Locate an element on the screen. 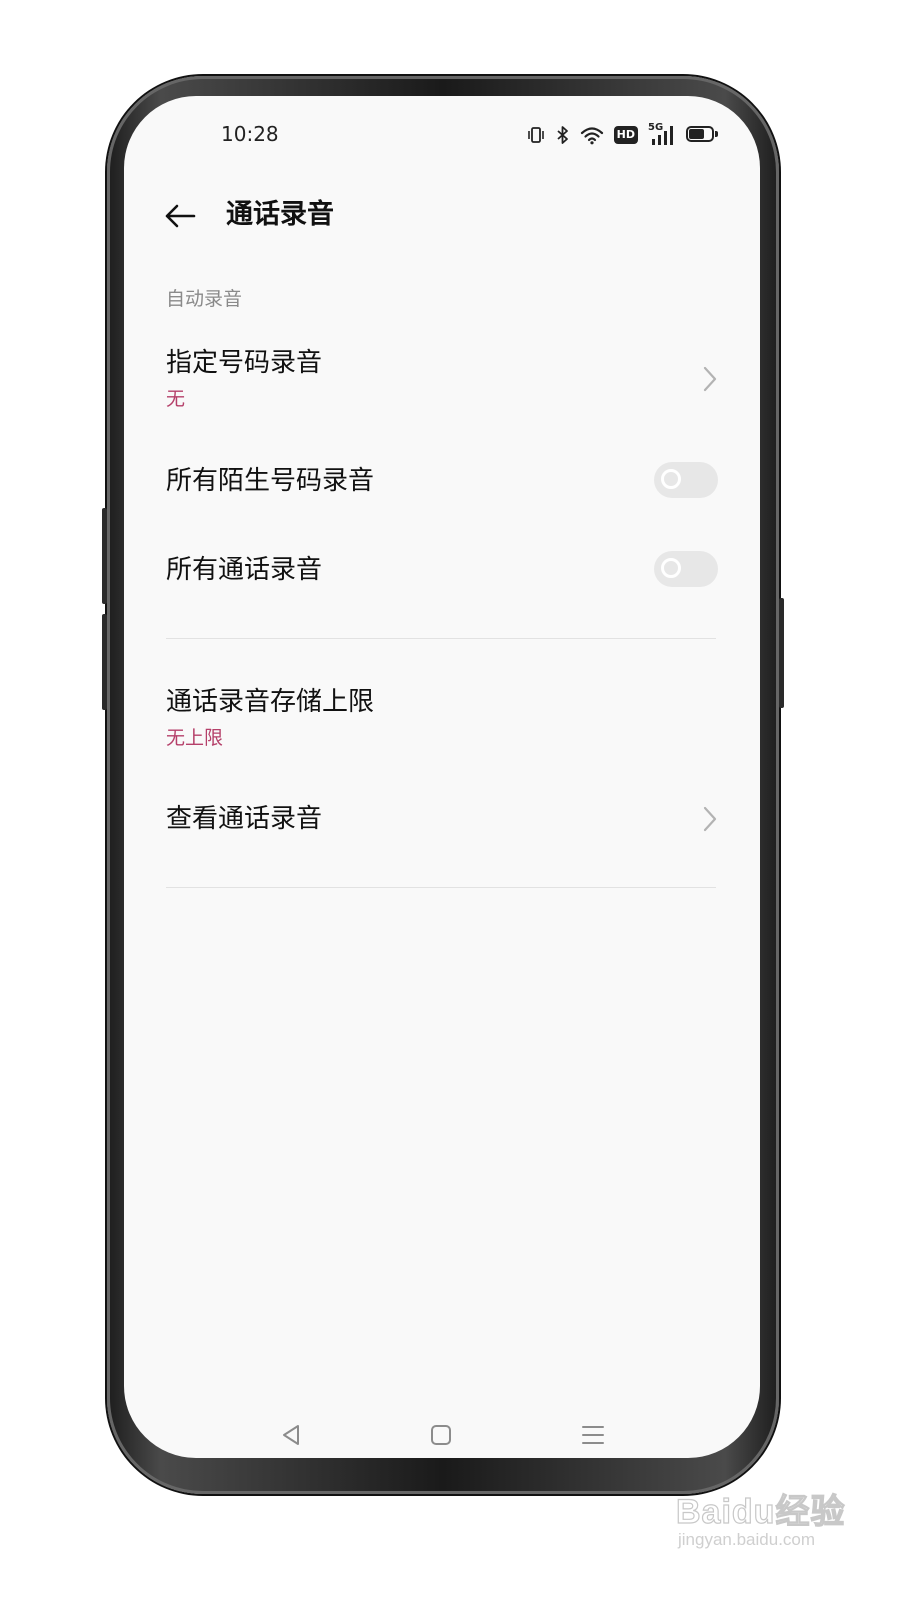 The height and width of the screenshot is (1600, 900). battery-icon is located at coordinates (703, 135).